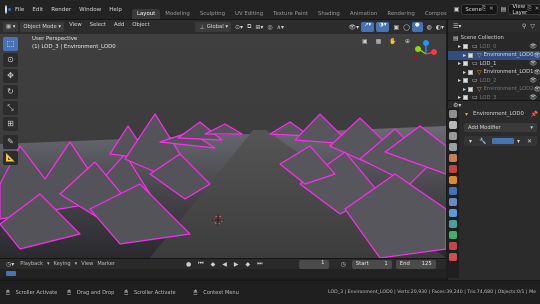  I want to click on modifier-toggle-buttons, so click(502, 141).